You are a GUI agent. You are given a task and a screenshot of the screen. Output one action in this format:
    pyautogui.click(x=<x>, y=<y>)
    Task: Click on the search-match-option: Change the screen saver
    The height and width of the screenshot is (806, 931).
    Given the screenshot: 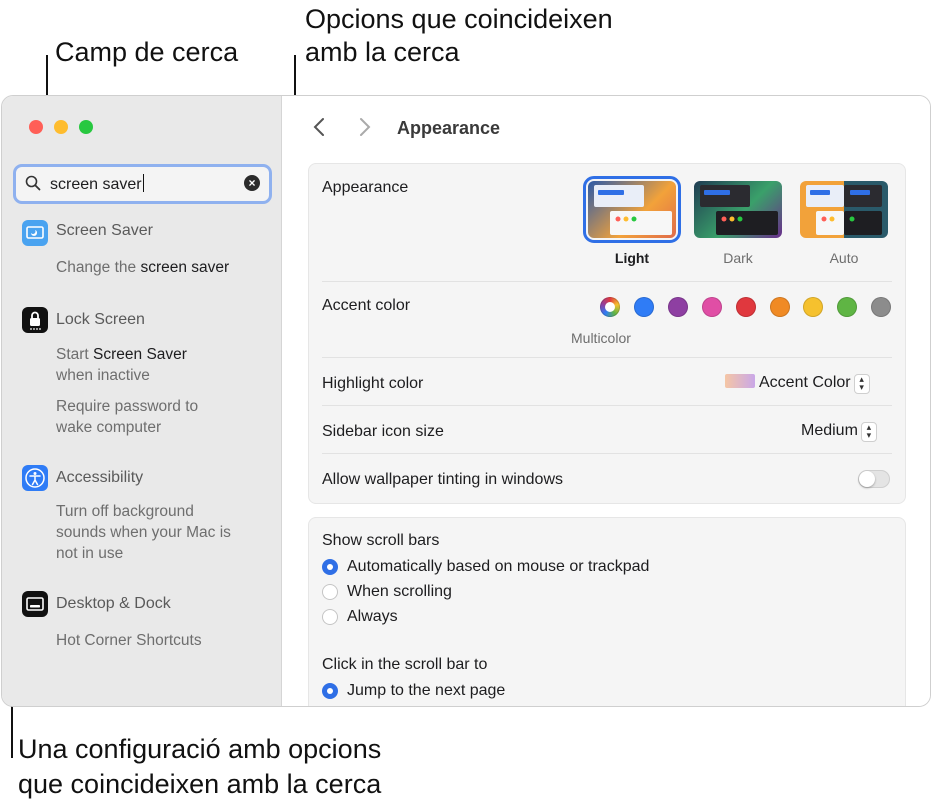 What is the action you would take?
    pyautogui.click(x=163, y=267)
    